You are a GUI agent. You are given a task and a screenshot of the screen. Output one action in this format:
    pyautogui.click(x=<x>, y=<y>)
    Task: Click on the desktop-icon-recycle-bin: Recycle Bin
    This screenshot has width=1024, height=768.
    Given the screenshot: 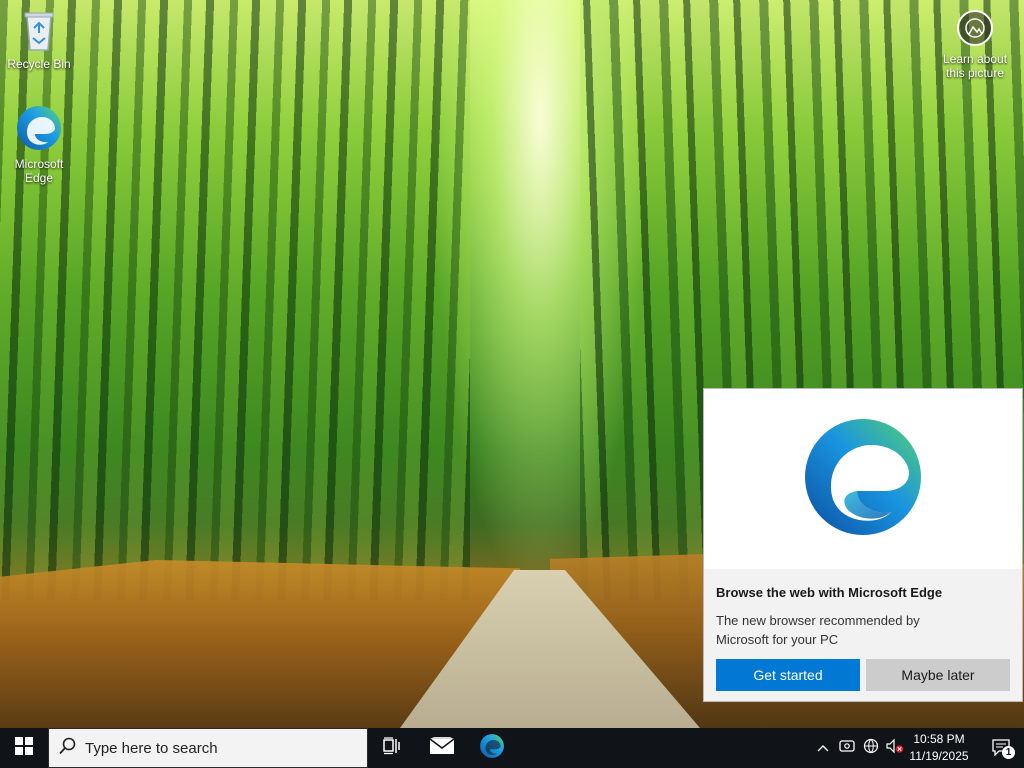 What is the action you would take?
    pyautogui.click(x=39, y=39)
    